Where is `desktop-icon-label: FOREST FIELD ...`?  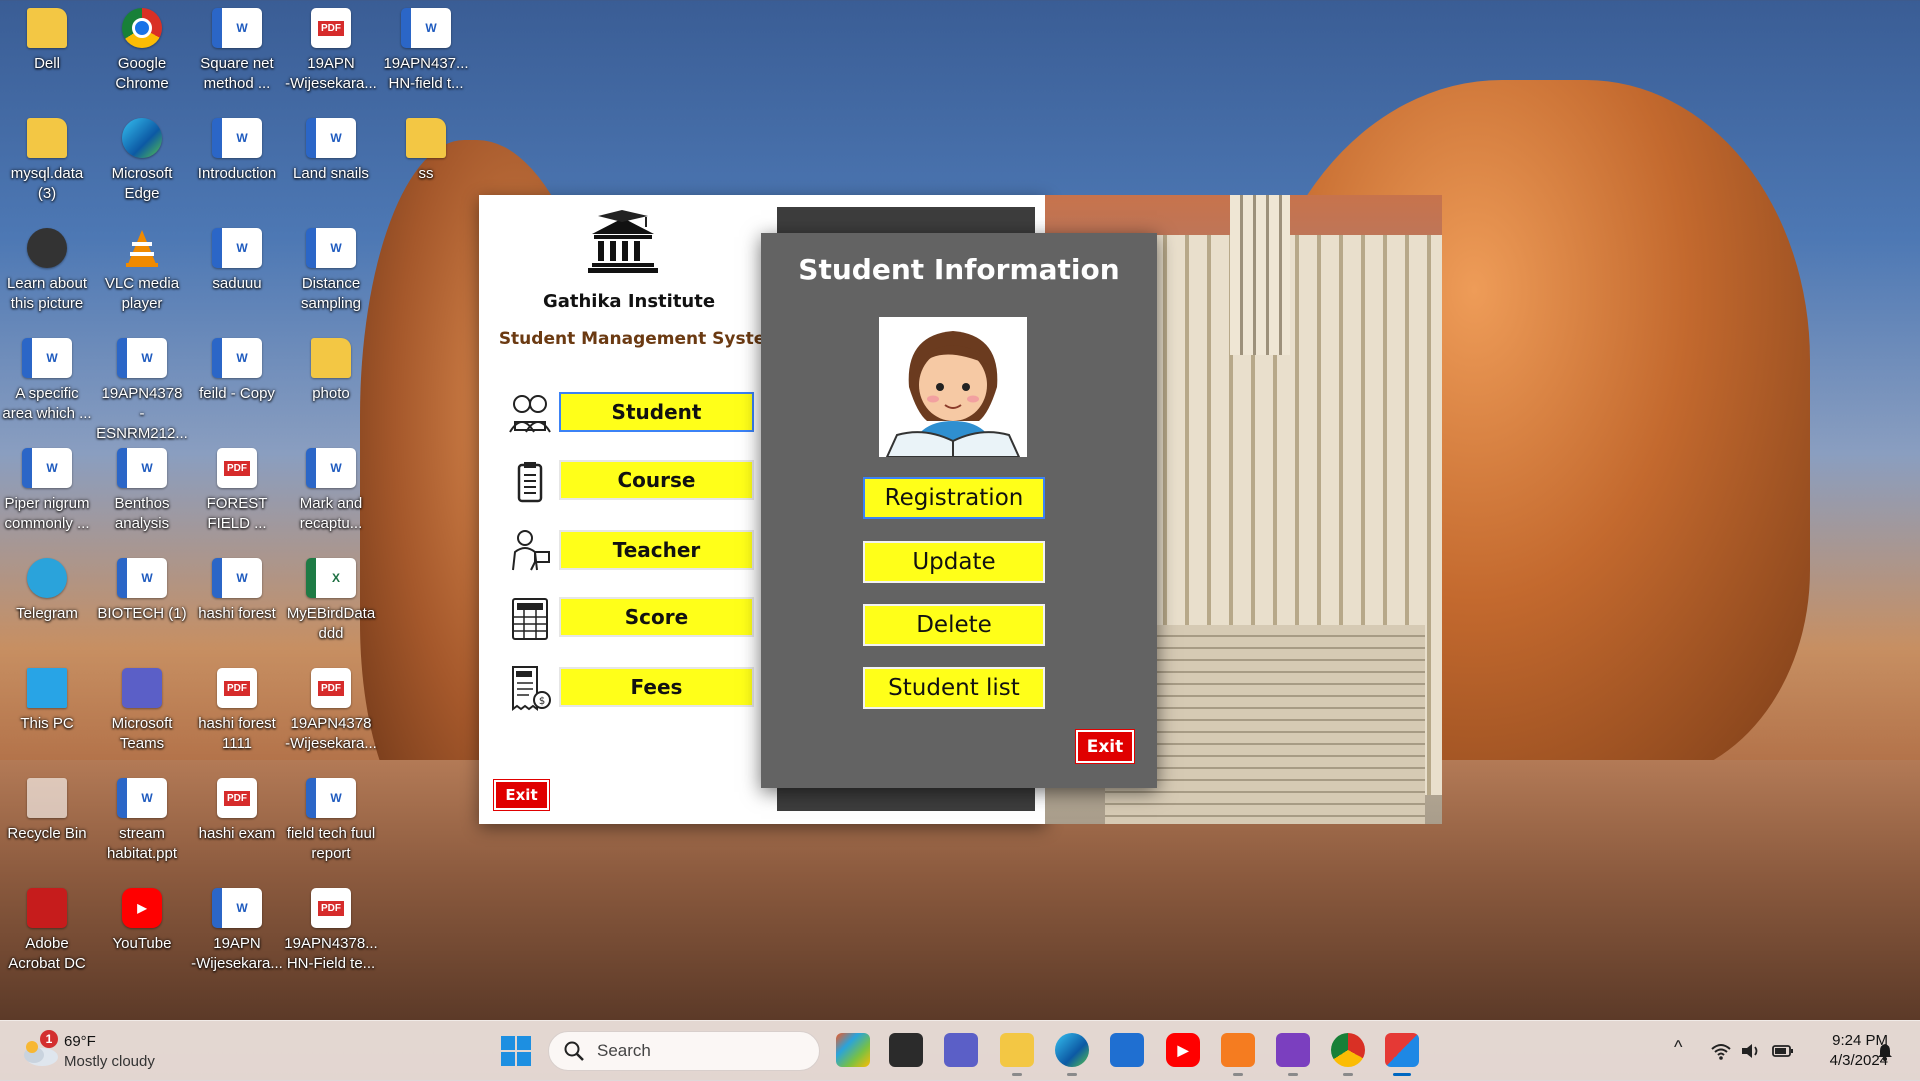 desktop-icon-label: FOREST FIELD ... is located at coordinates (237, 513).